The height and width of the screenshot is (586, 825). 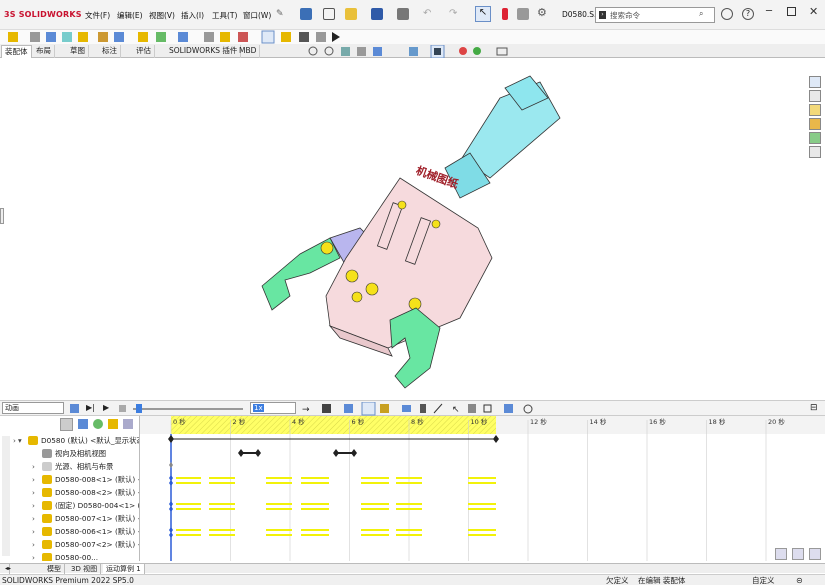 I want to click on zoom-out-icon, so click(x=798, y=554).